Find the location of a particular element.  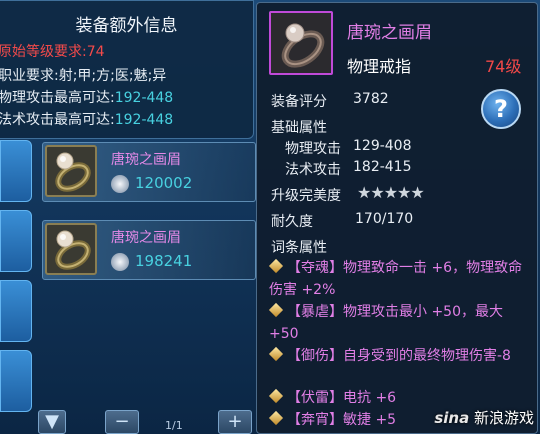

affix-desc: 自身受到的最终物理伤害-8 is located at coordinates (427, 356).